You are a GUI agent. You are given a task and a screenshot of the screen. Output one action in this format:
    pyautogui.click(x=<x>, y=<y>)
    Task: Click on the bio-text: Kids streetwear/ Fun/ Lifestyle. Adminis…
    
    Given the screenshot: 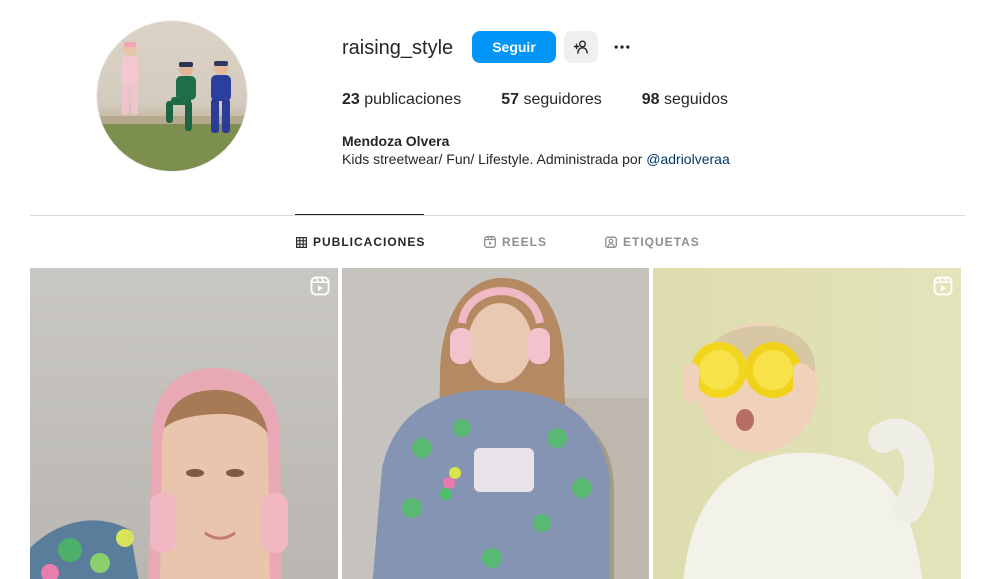 What is the action you would take?
    pyautogui.click(x=494, y=159)
    